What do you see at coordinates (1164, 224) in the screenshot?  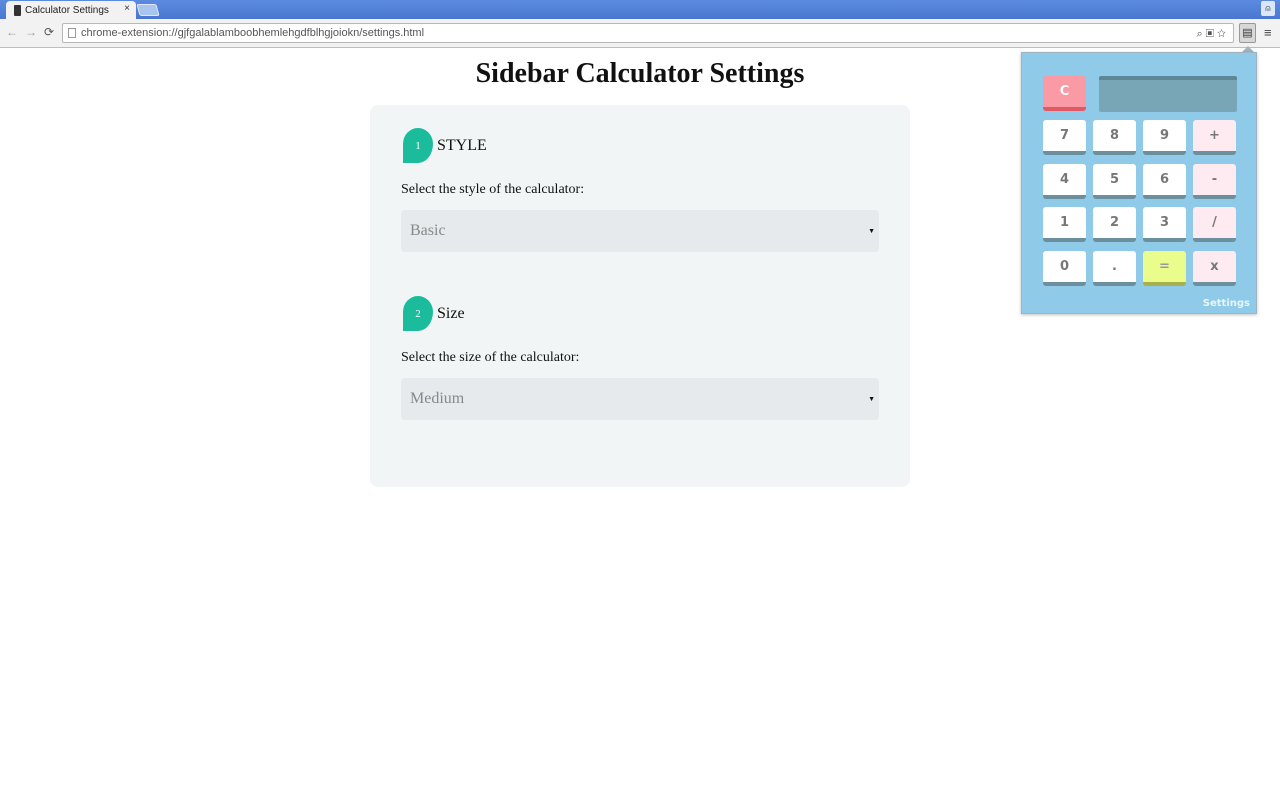 I see `digit-3-key: 3` at bounding box center [1164, 224].